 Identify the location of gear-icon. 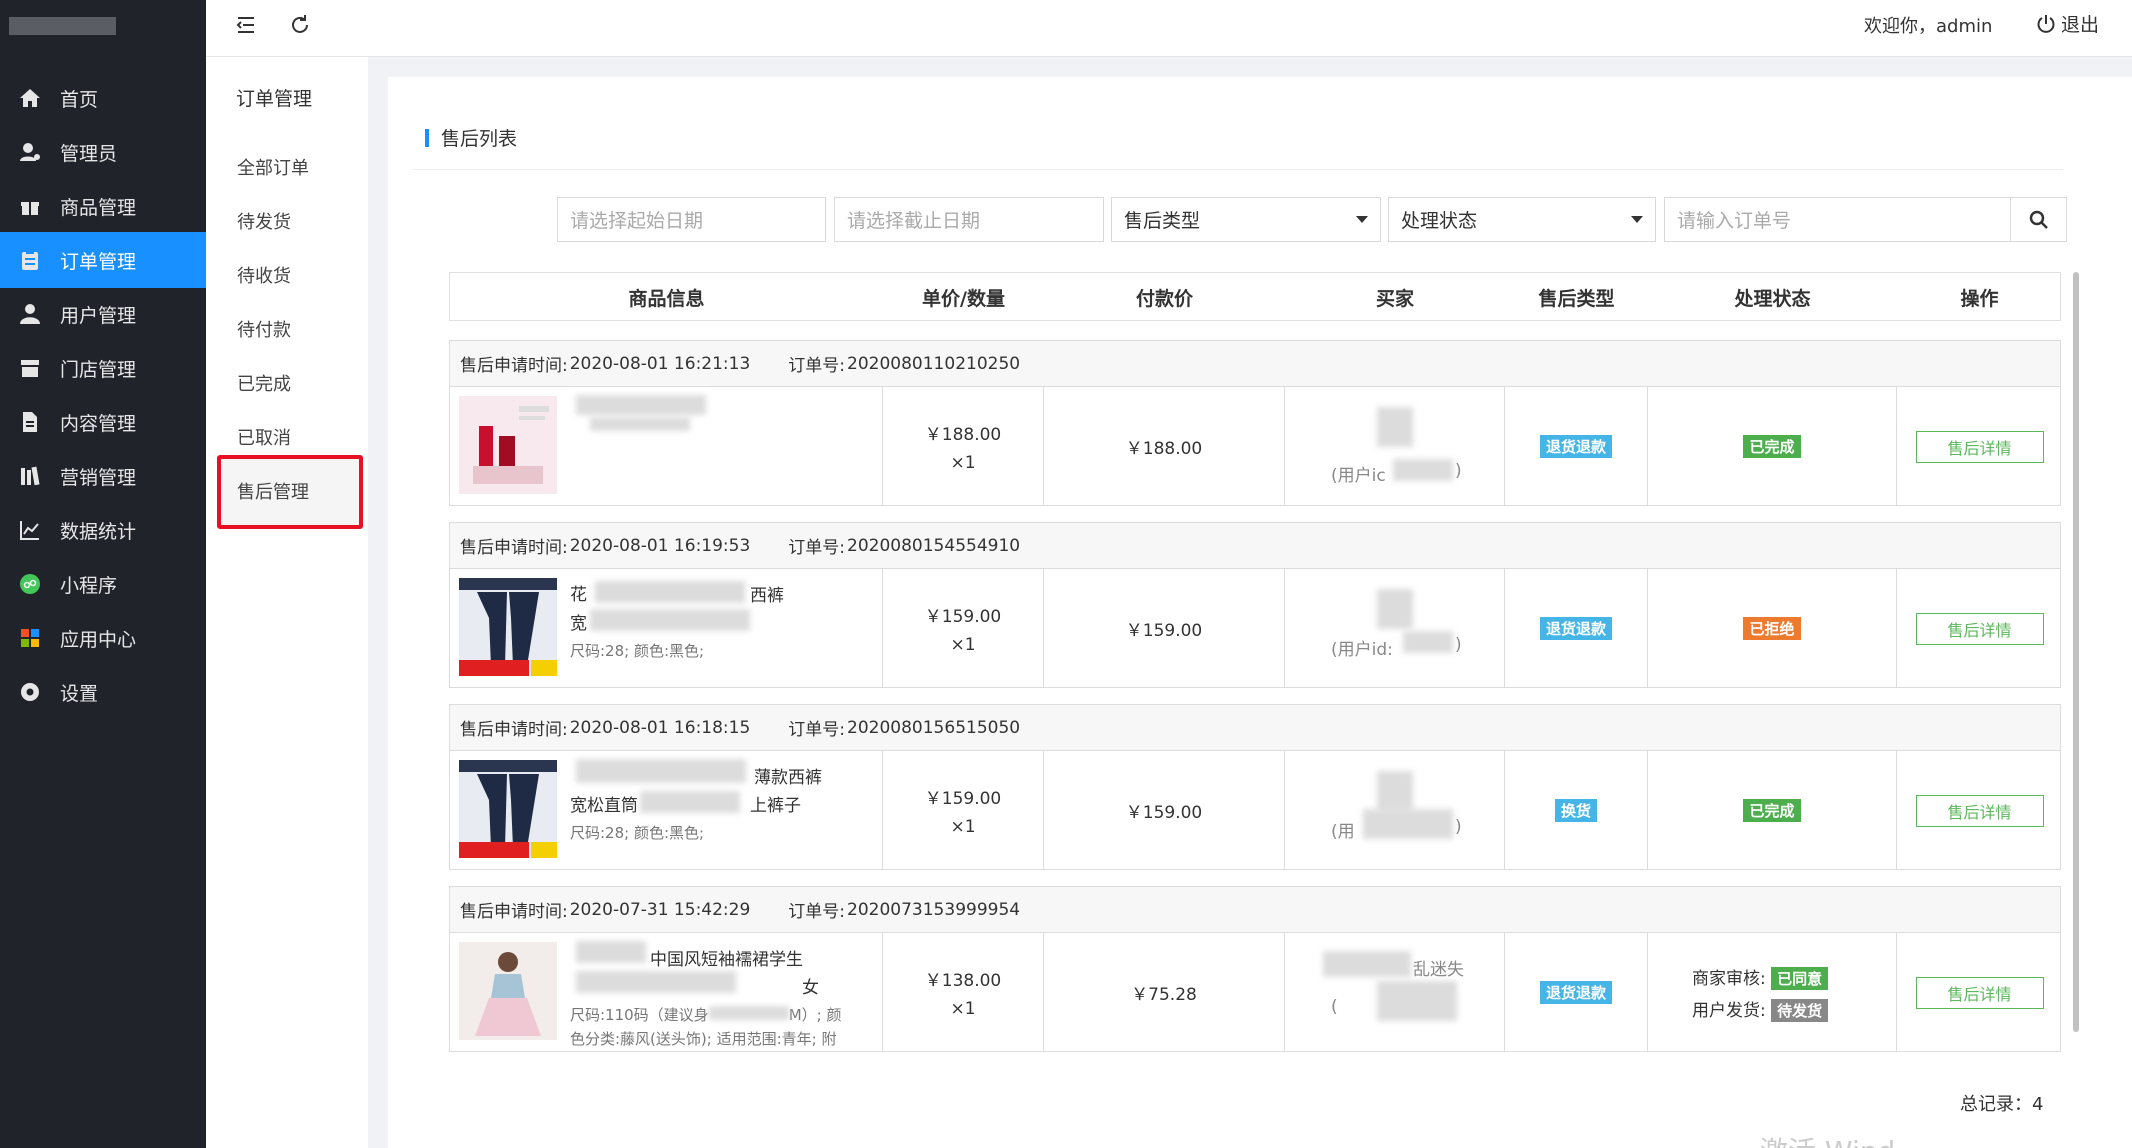
(30, 692).